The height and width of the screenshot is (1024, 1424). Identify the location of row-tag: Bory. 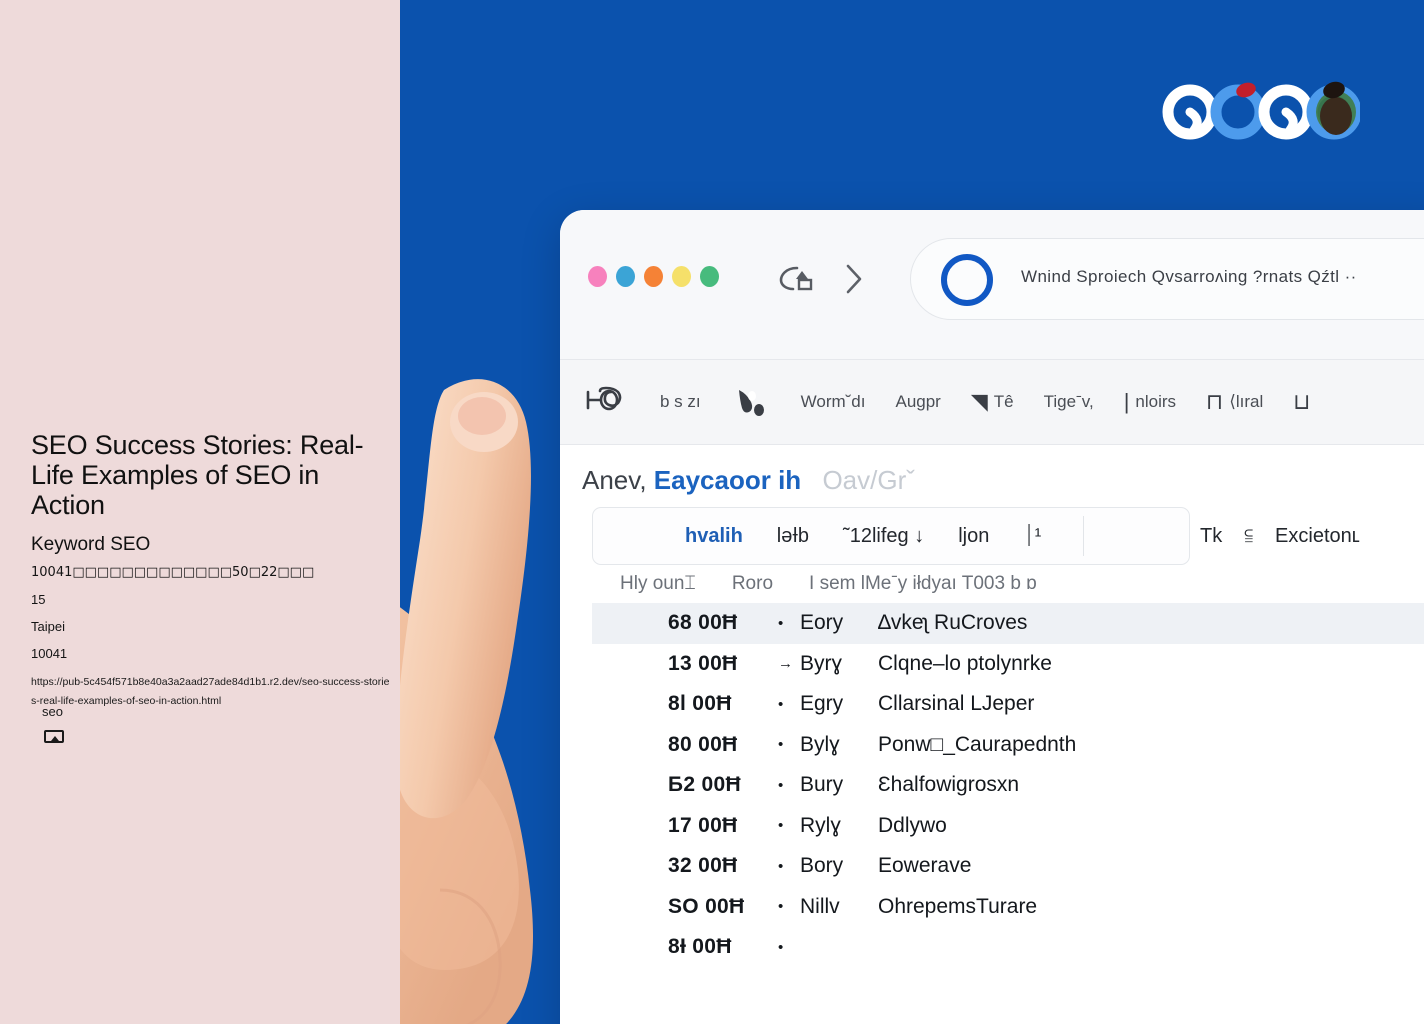
(822, 866).